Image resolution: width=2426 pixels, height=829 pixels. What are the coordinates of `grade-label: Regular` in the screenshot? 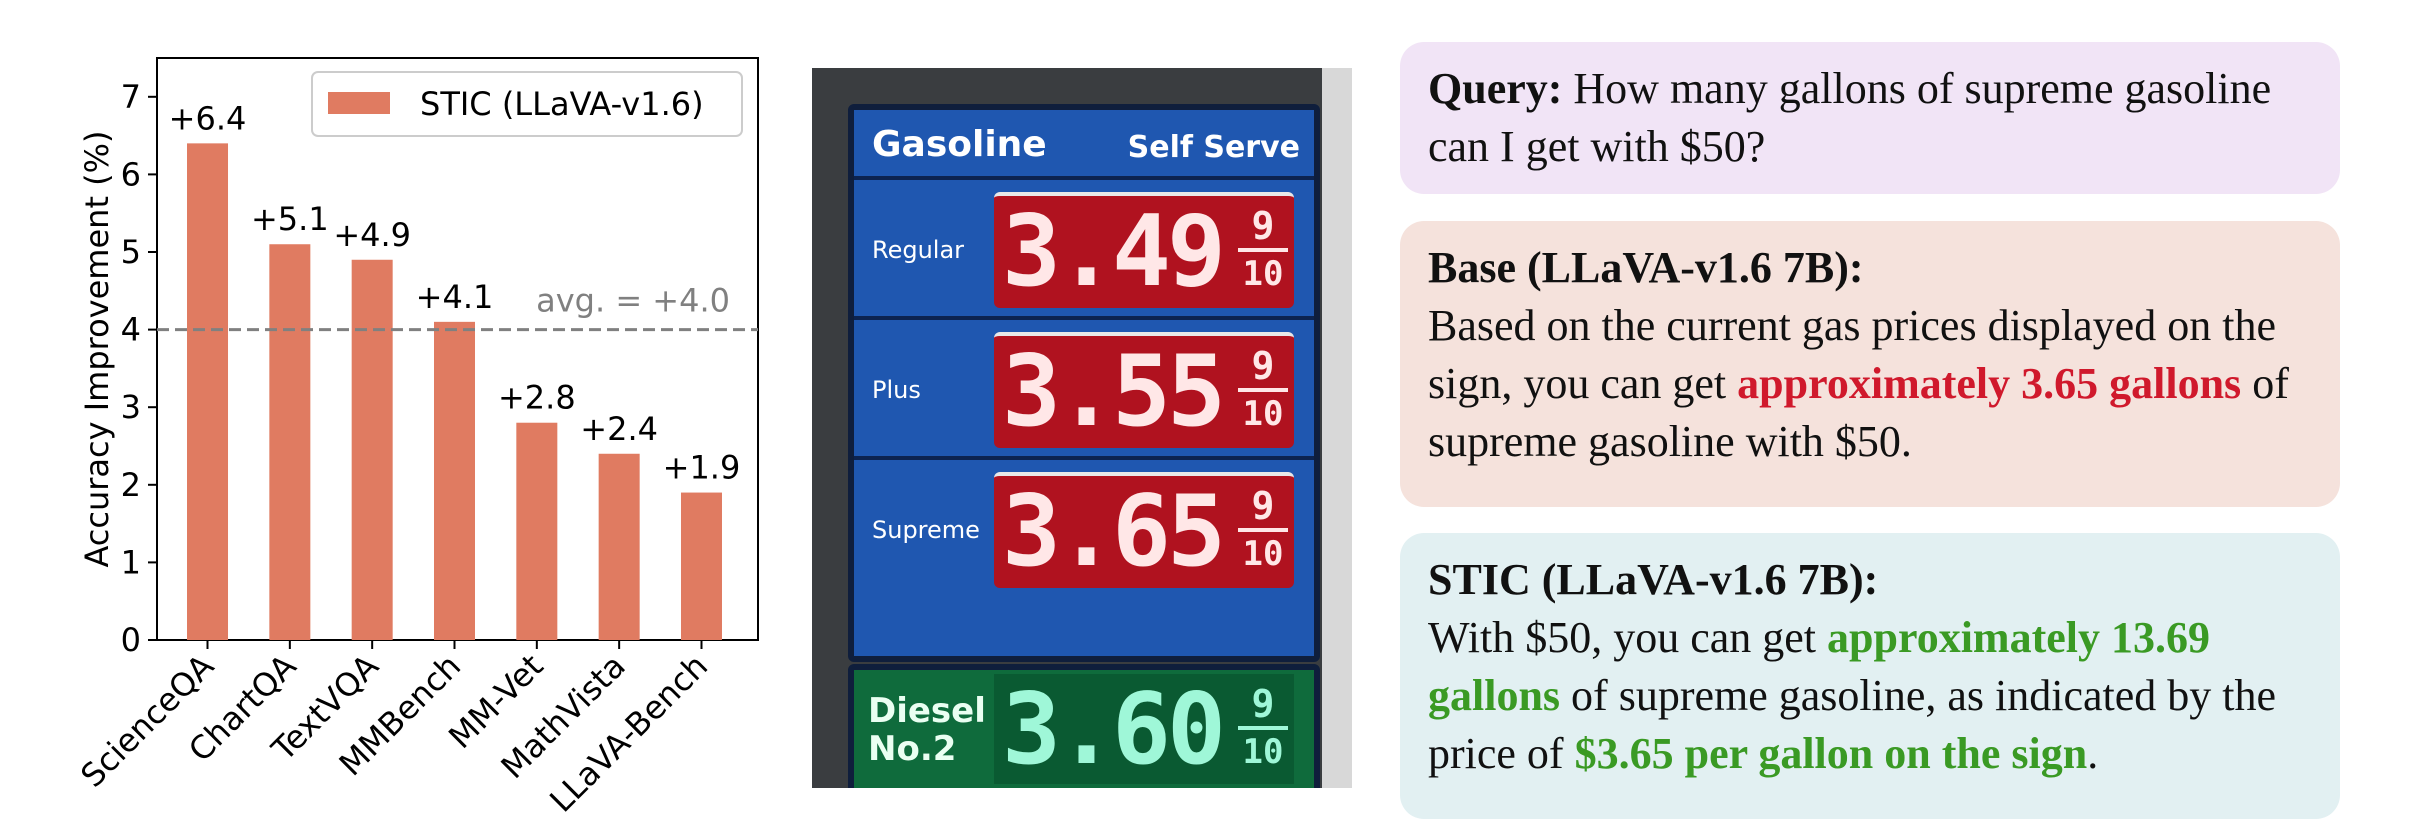 It's located at (918, 250).